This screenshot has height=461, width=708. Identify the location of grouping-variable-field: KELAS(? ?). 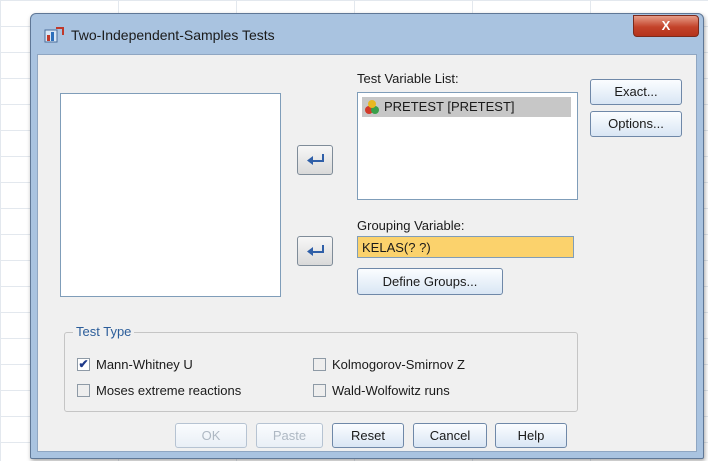
(465, 247).